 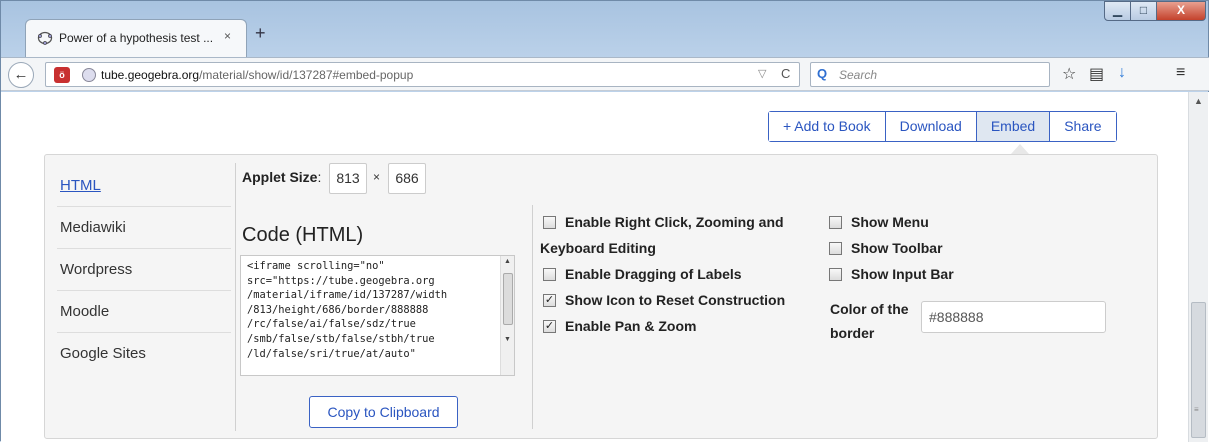 What do you see at coordinates (852, 333) in the screenshot?
I see `border-color-label-line2: border` at bounding box center [852, 333].